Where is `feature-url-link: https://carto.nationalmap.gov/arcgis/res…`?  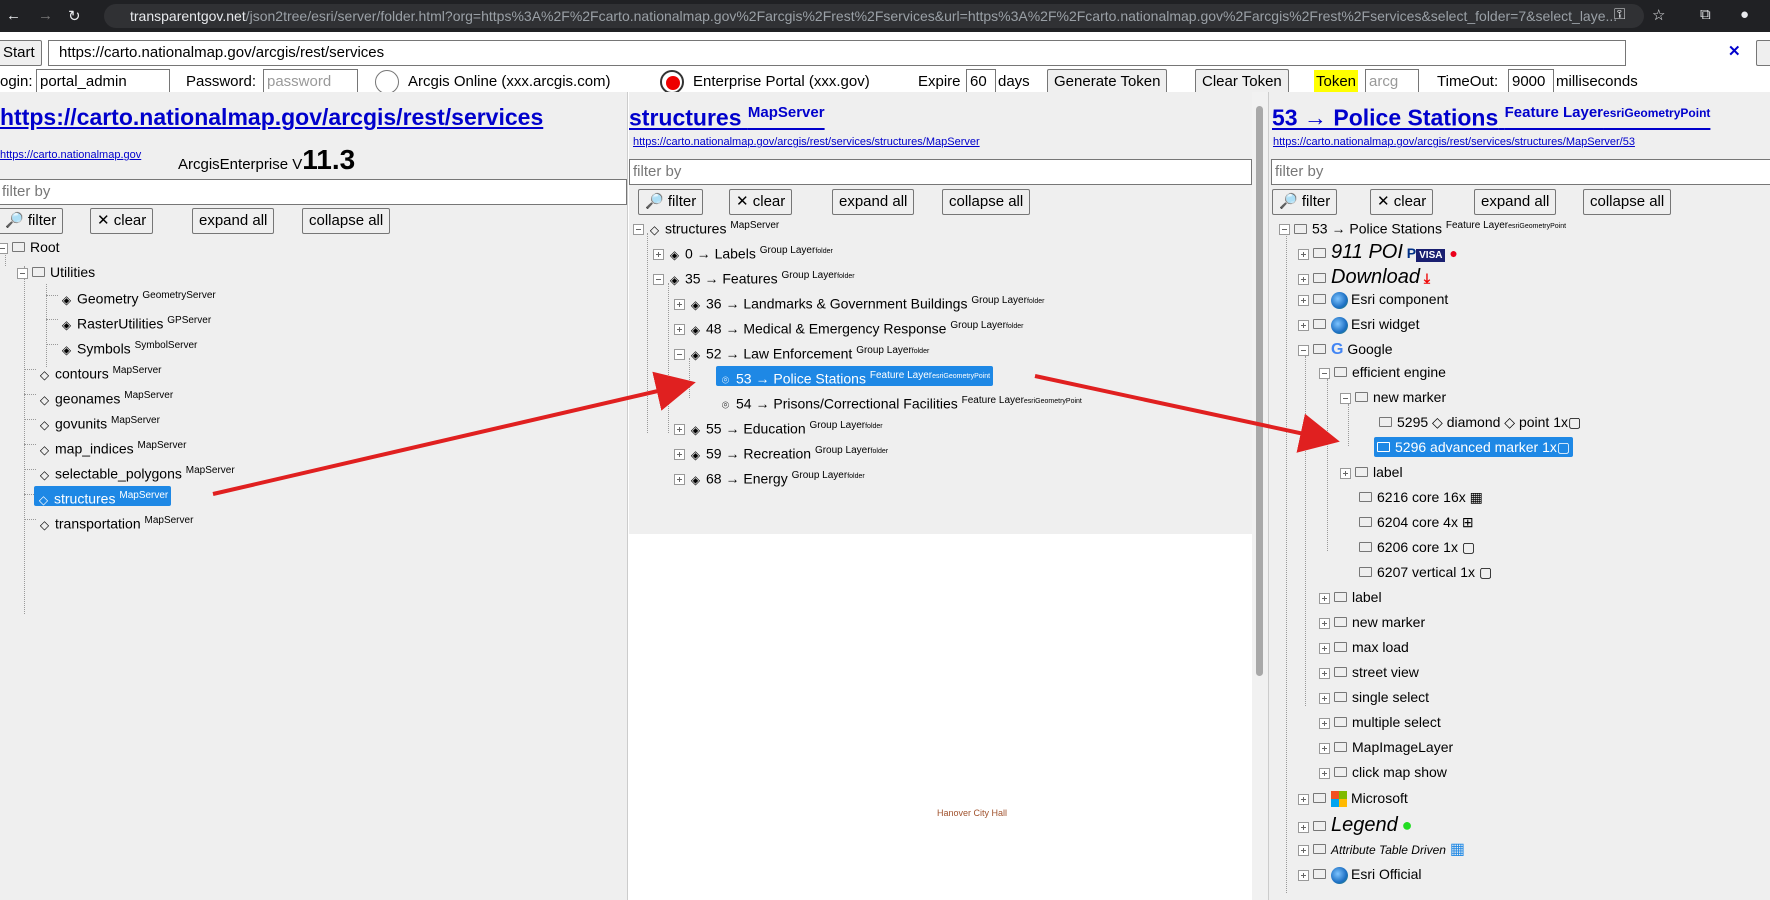
feature-url-link: https://carto.nationalmap.gov/arcgis/res… is located at coordinates (1454, 142).